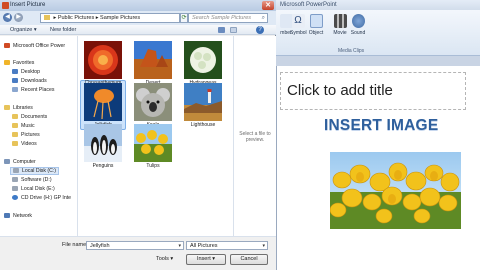 This screenshot has height=270, width=480. What do you see at coordinates (18, 108) in the screenshot?
I see `tree-libraries: Libraries` at bounding box center [18, 108].